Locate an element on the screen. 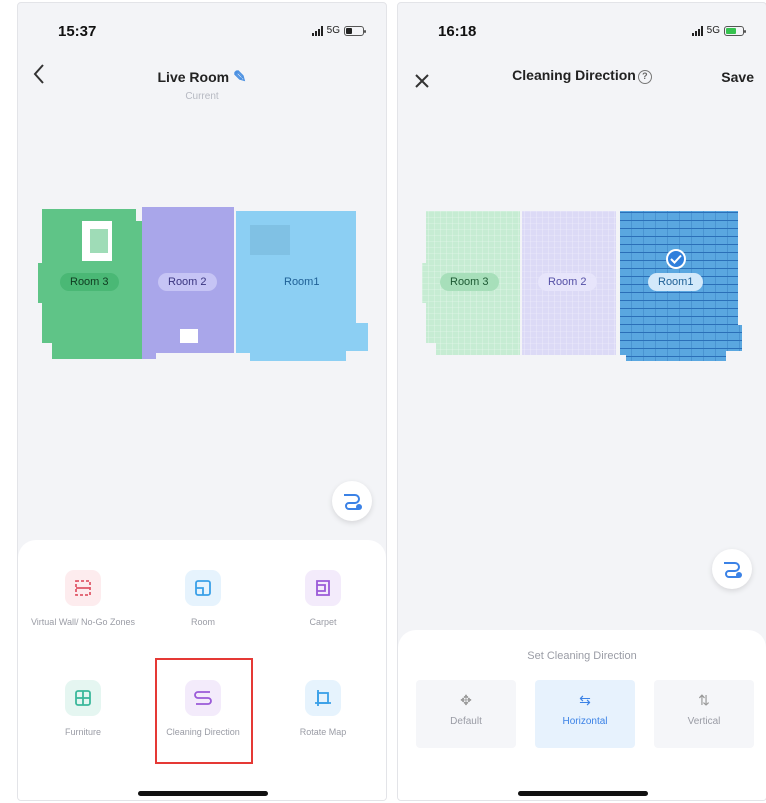  room-selected-check-icon is located at coordinates (676, 259).